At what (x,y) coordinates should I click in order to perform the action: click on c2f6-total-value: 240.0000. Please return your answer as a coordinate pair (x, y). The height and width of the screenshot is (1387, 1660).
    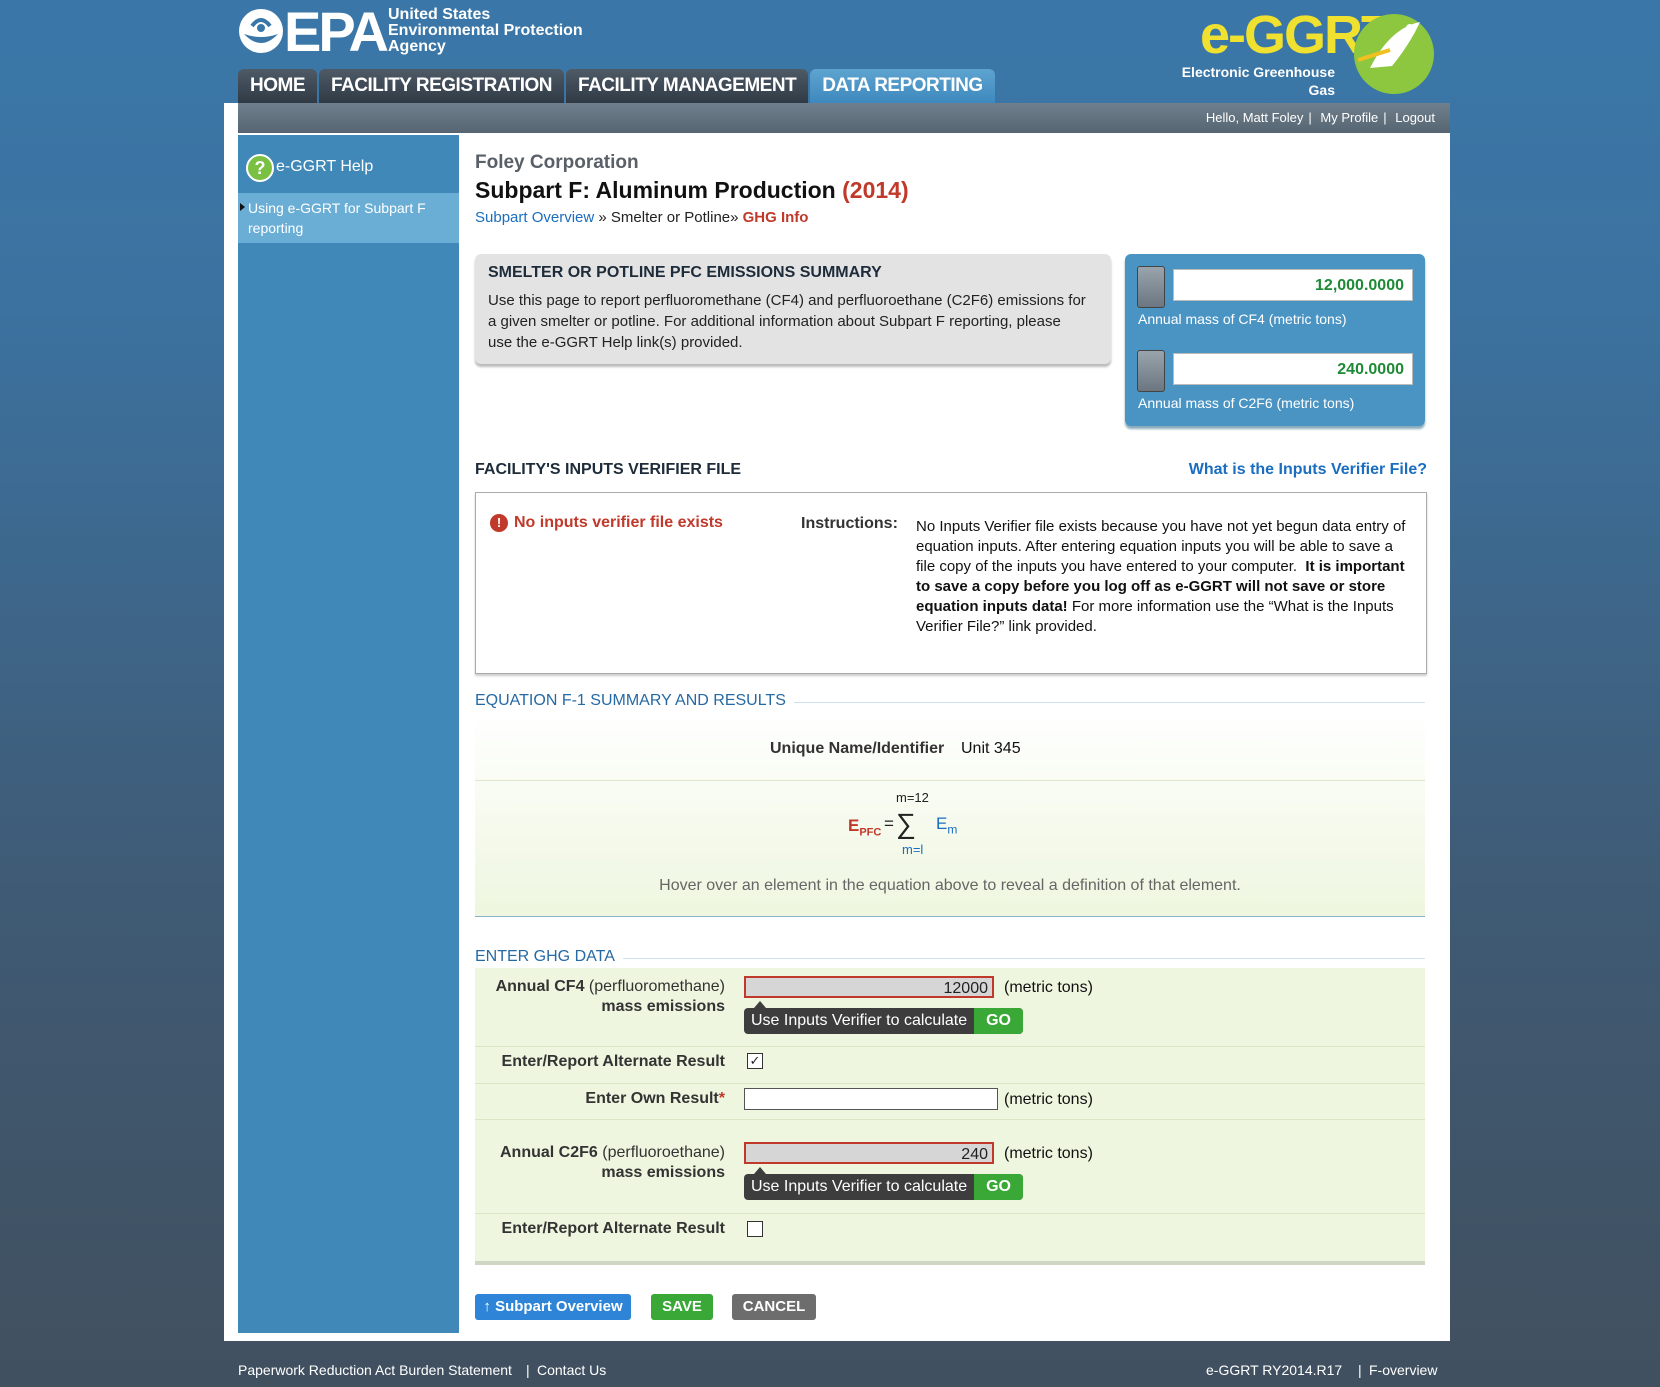
    Looking at the image, I should click on (1293, 369).